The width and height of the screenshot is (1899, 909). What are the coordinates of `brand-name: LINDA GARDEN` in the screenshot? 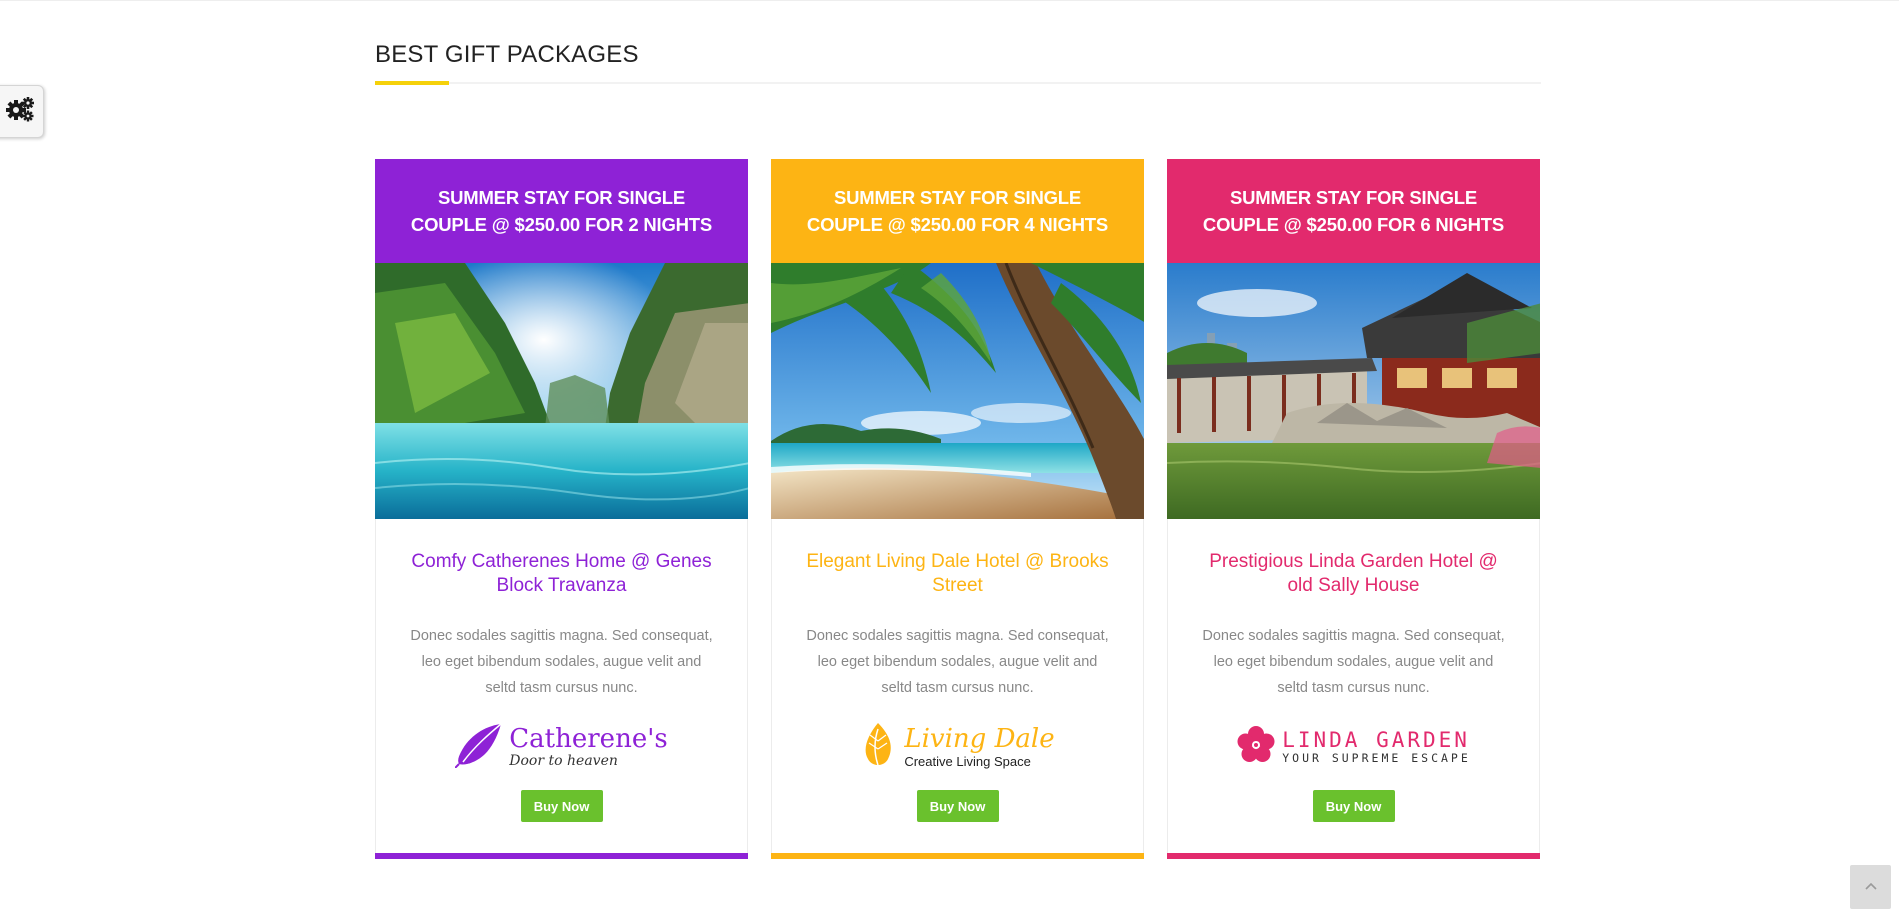 It's located at (1376, 739).